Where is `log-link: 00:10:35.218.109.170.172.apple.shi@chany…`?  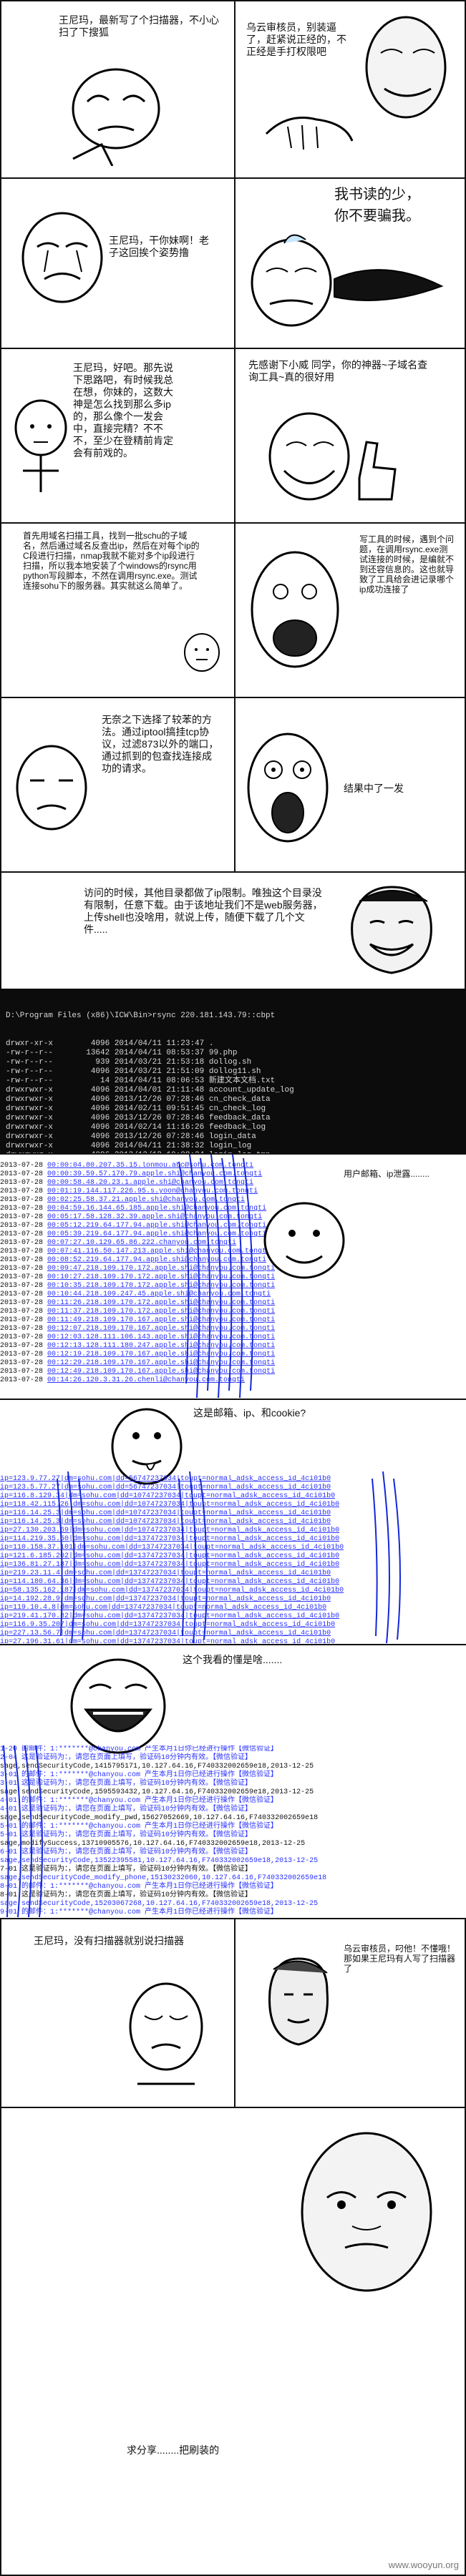
log-link: 00:10:35.218.109.170.172.apple.shi@chany… is located at coordinates (161, 1286).